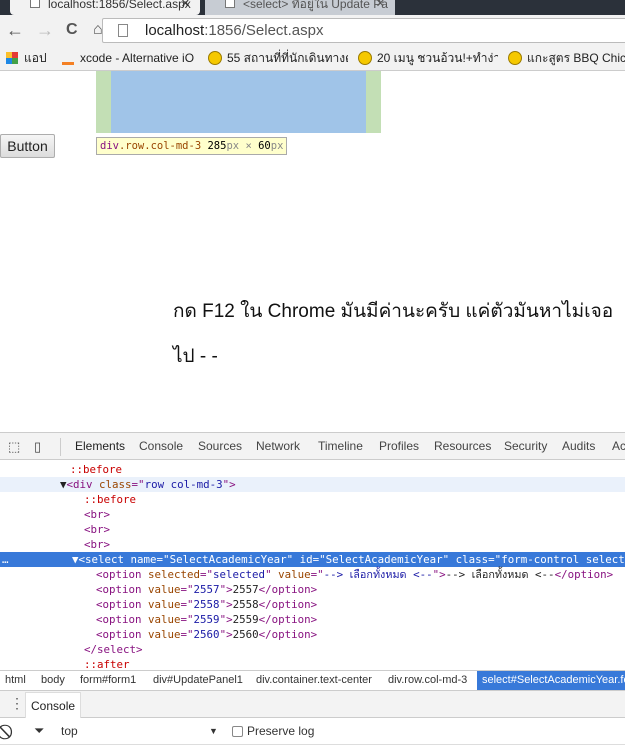  What do you see at coordinates (69, 731) in the screenshot?
I see `context-select: top` at bounding box center [69, 731].